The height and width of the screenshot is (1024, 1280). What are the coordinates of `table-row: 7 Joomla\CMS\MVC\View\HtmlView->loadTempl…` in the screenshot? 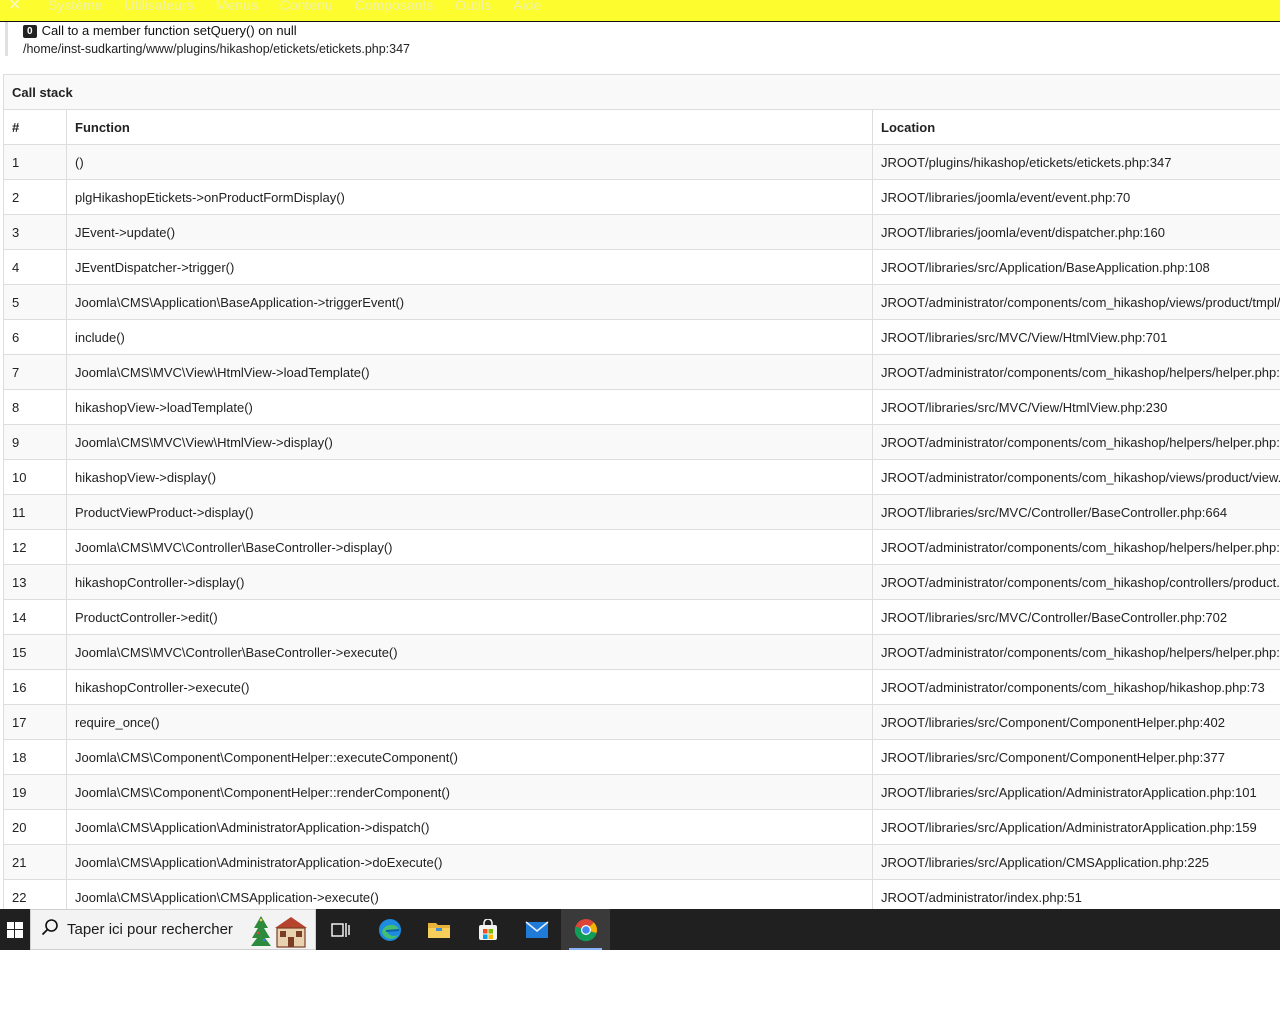 It's located at (641, 372).